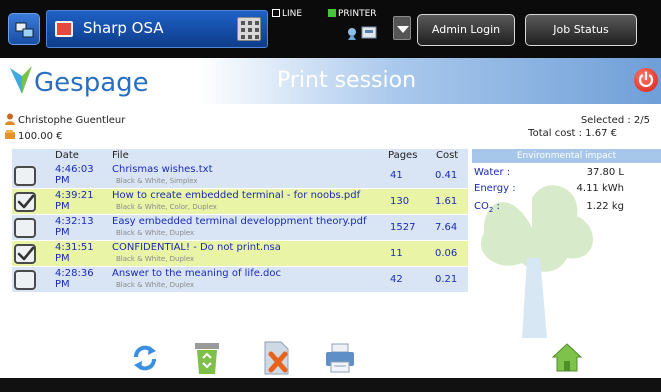 The width and height of the screenshot is (661, 392). Describe the element at coordinates (10, 119) in the screenshot. I see `user-icon` at that location.